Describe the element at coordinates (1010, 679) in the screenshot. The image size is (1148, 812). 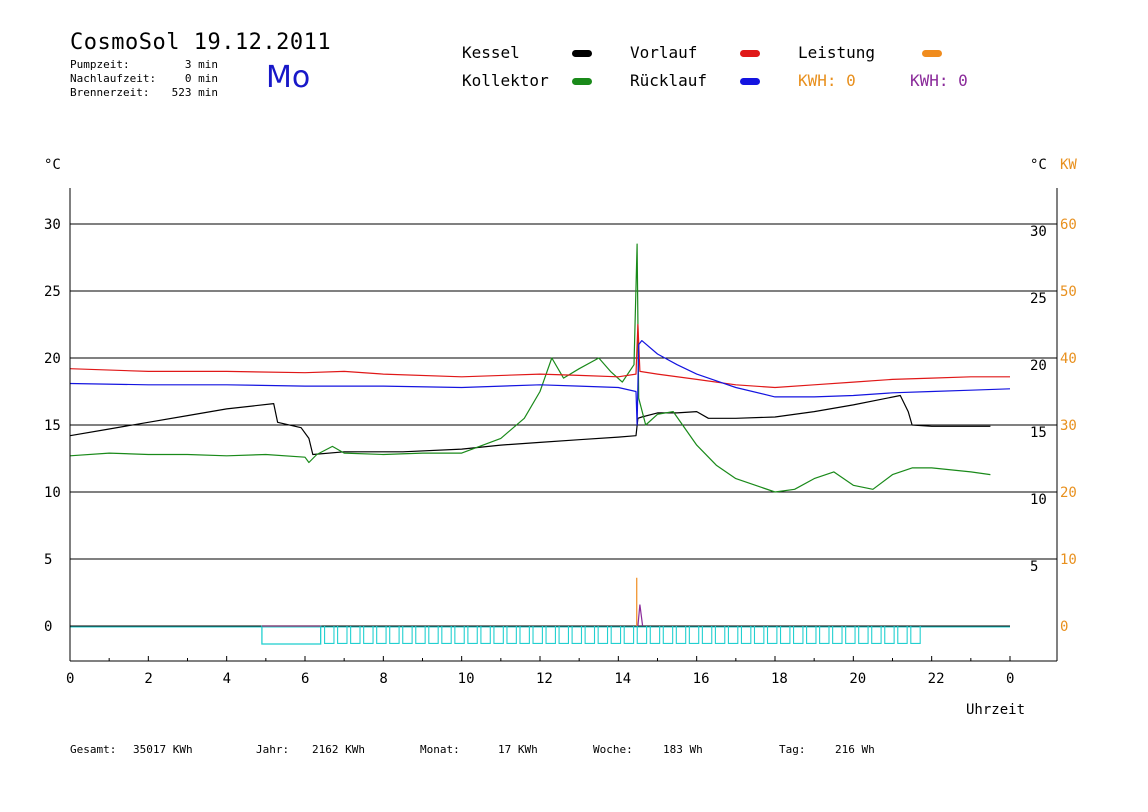
I see `x-tick-label-12: 0` at that location.